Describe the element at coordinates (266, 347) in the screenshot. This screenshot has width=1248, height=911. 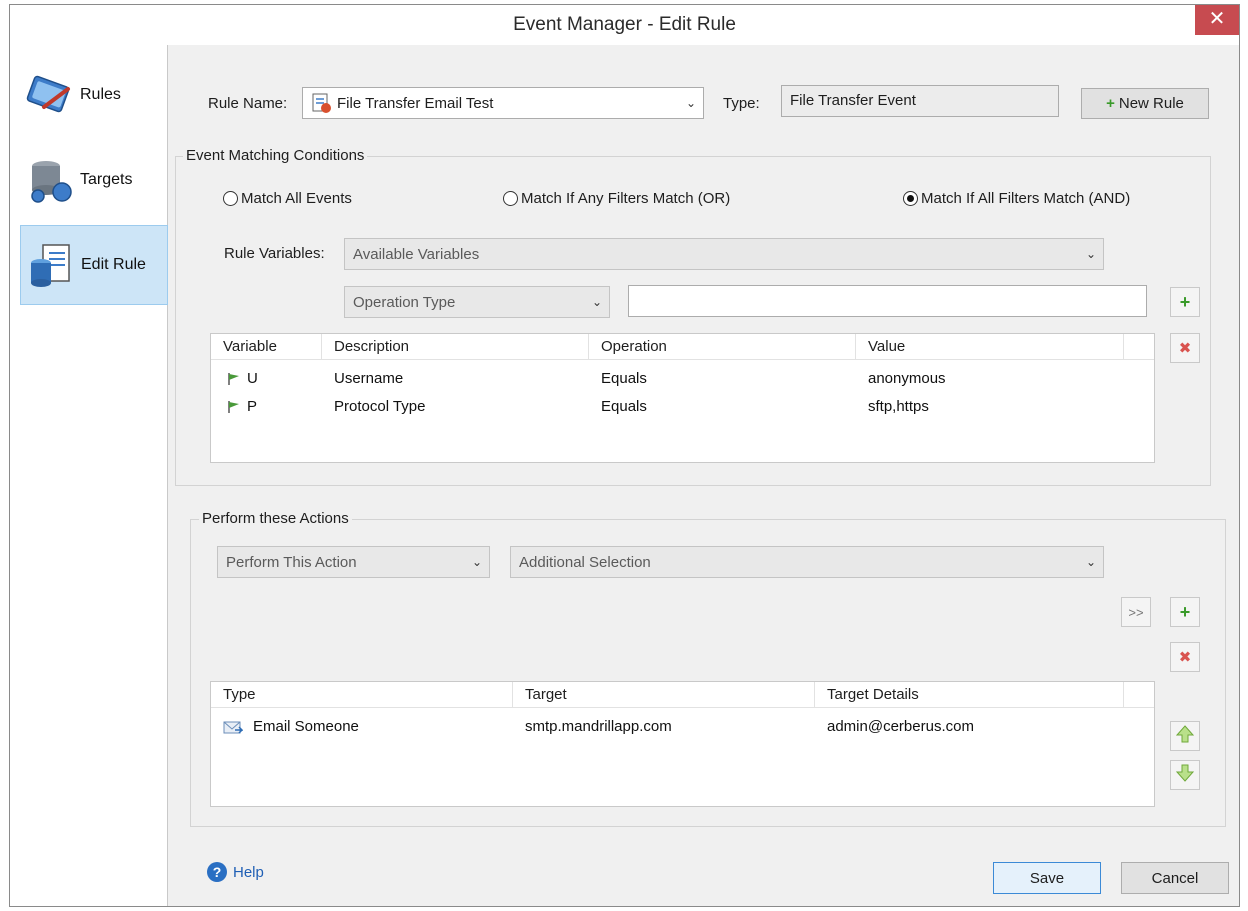
I see `column-header: Variable` at that location.